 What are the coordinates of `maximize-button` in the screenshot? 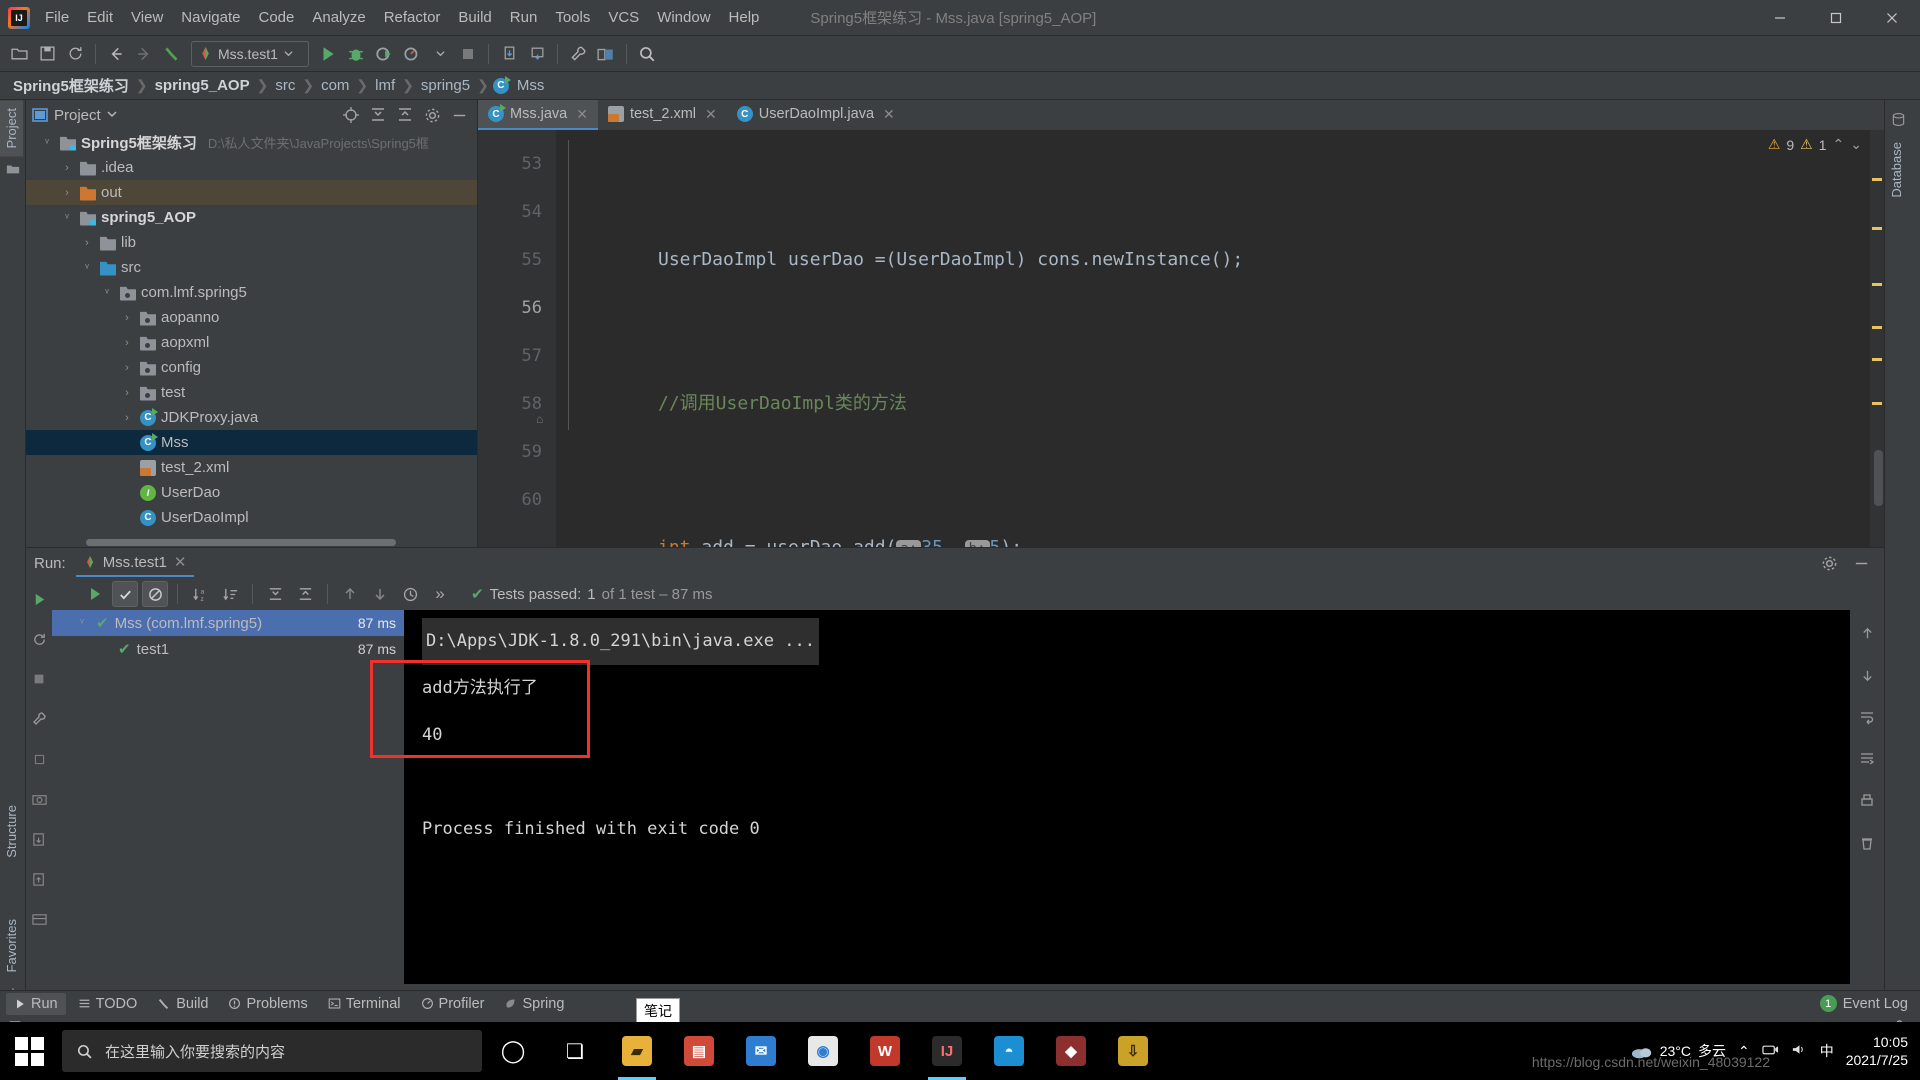 It's located at (1836, 18).